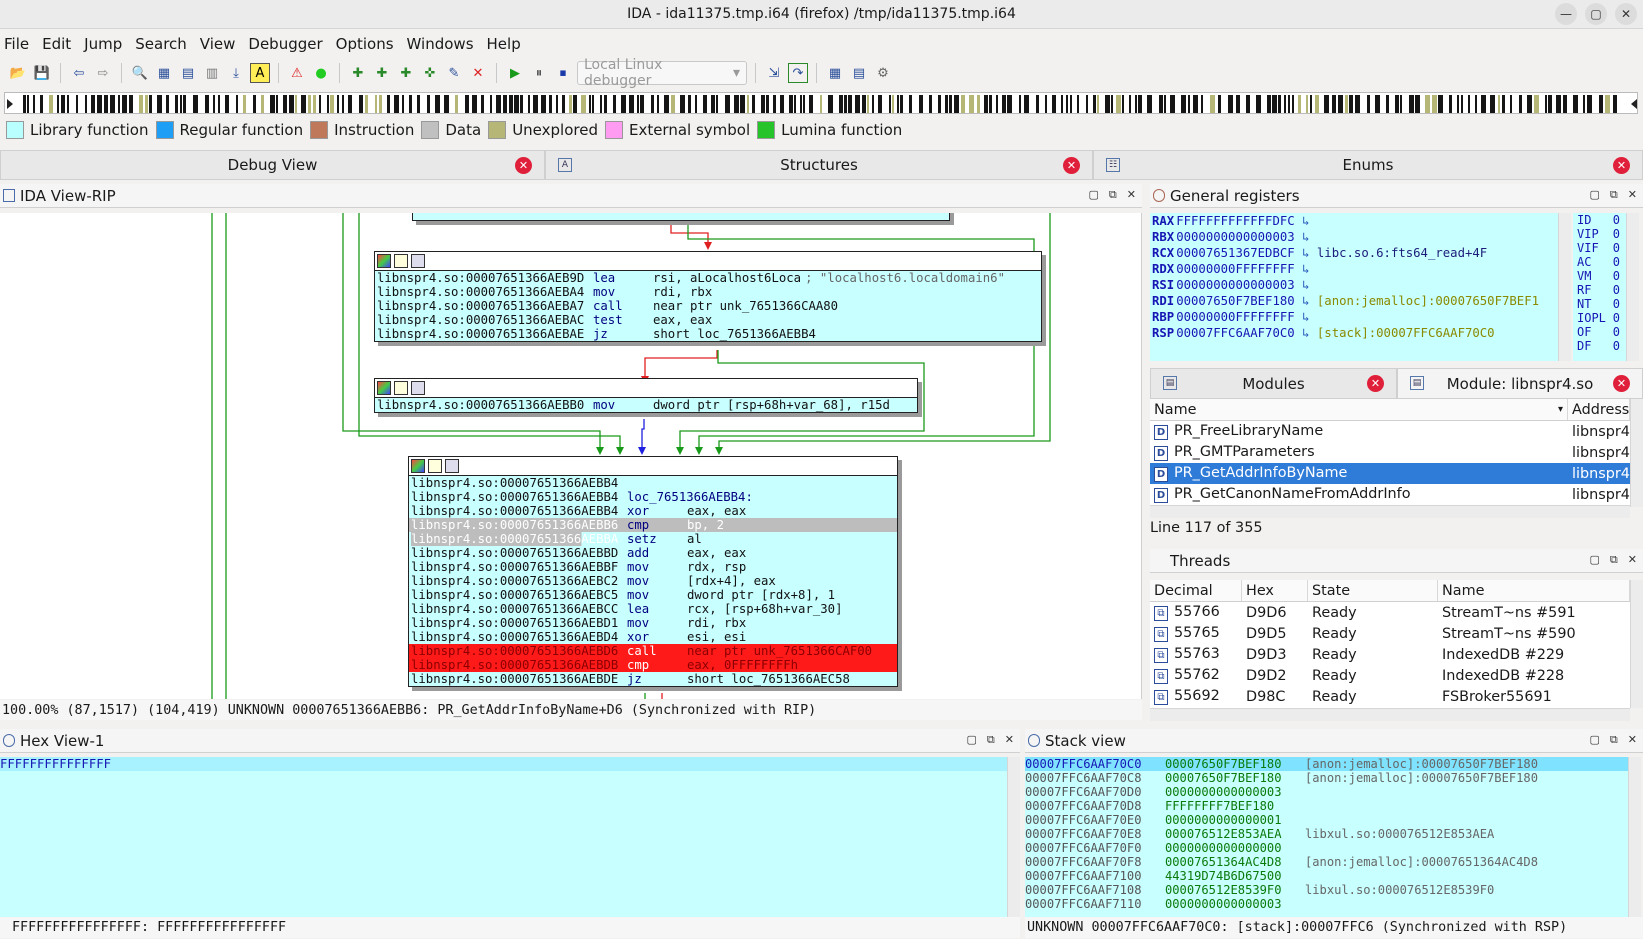 The image size is (1643, 939). Describe the element at coordinates (1355, 269) in the screenshot. I see `register-row: RDX 00000000FFFFFFFF ↳` at that location.